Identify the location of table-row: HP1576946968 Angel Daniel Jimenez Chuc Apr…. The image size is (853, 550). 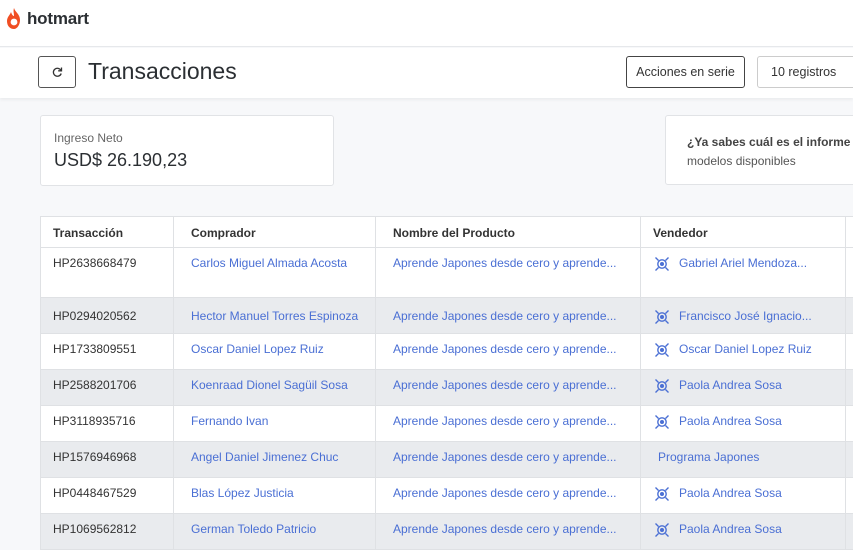
(447, 460).